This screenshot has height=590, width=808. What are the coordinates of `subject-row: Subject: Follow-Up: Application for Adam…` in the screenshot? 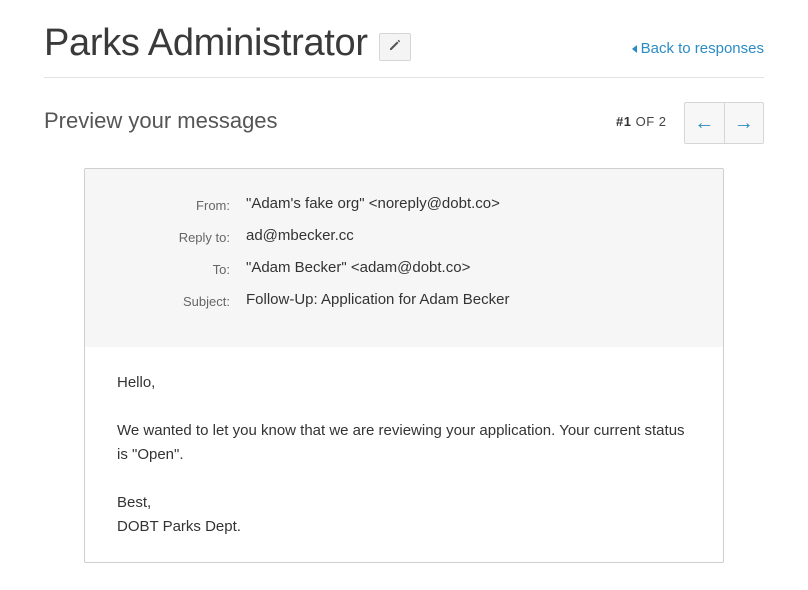 It's located at (404, 307).